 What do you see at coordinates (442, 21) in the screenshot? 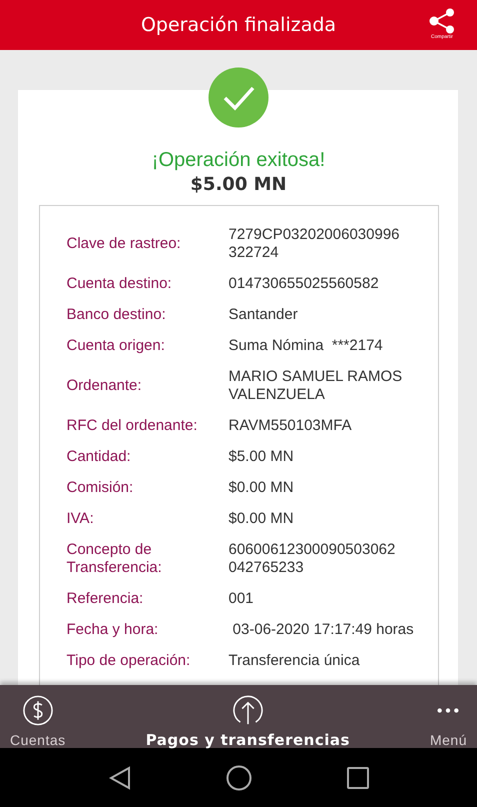
I see `share-icon` at bounding box center [442, 21].